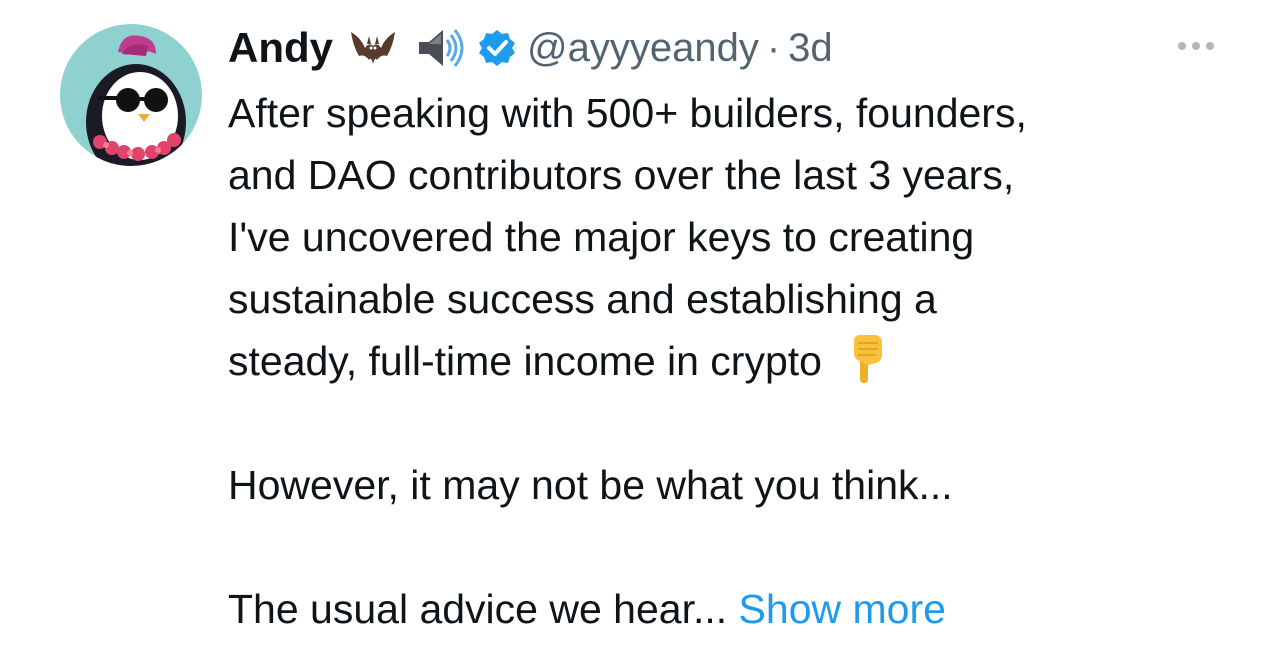 The width and height of the screenshot is (1284, 649). Describe the element at coordinates (866, 359) in the screenshot. I see `pointing-down-hand-icon` at that location.